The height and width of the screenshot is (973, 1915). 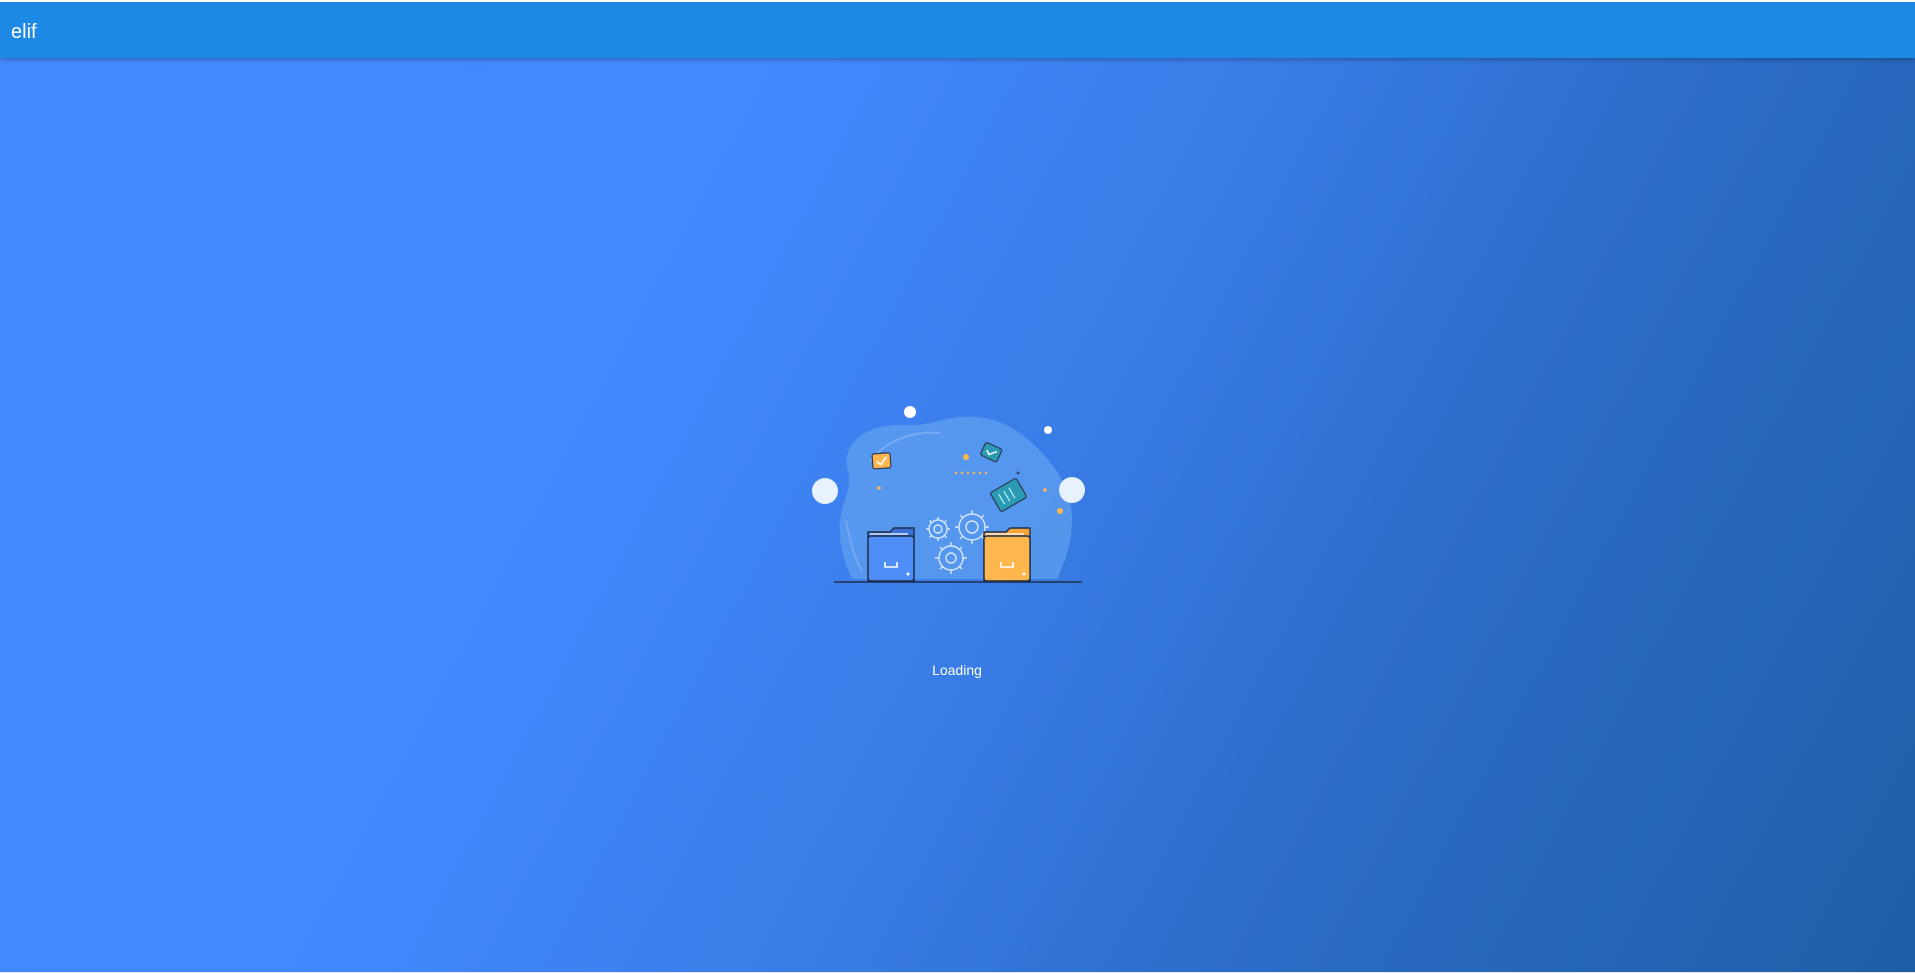 What do you see at coordinates (24, 32) in the screenshot?
I see `app-title: elif` at bounding box center [24, 32].